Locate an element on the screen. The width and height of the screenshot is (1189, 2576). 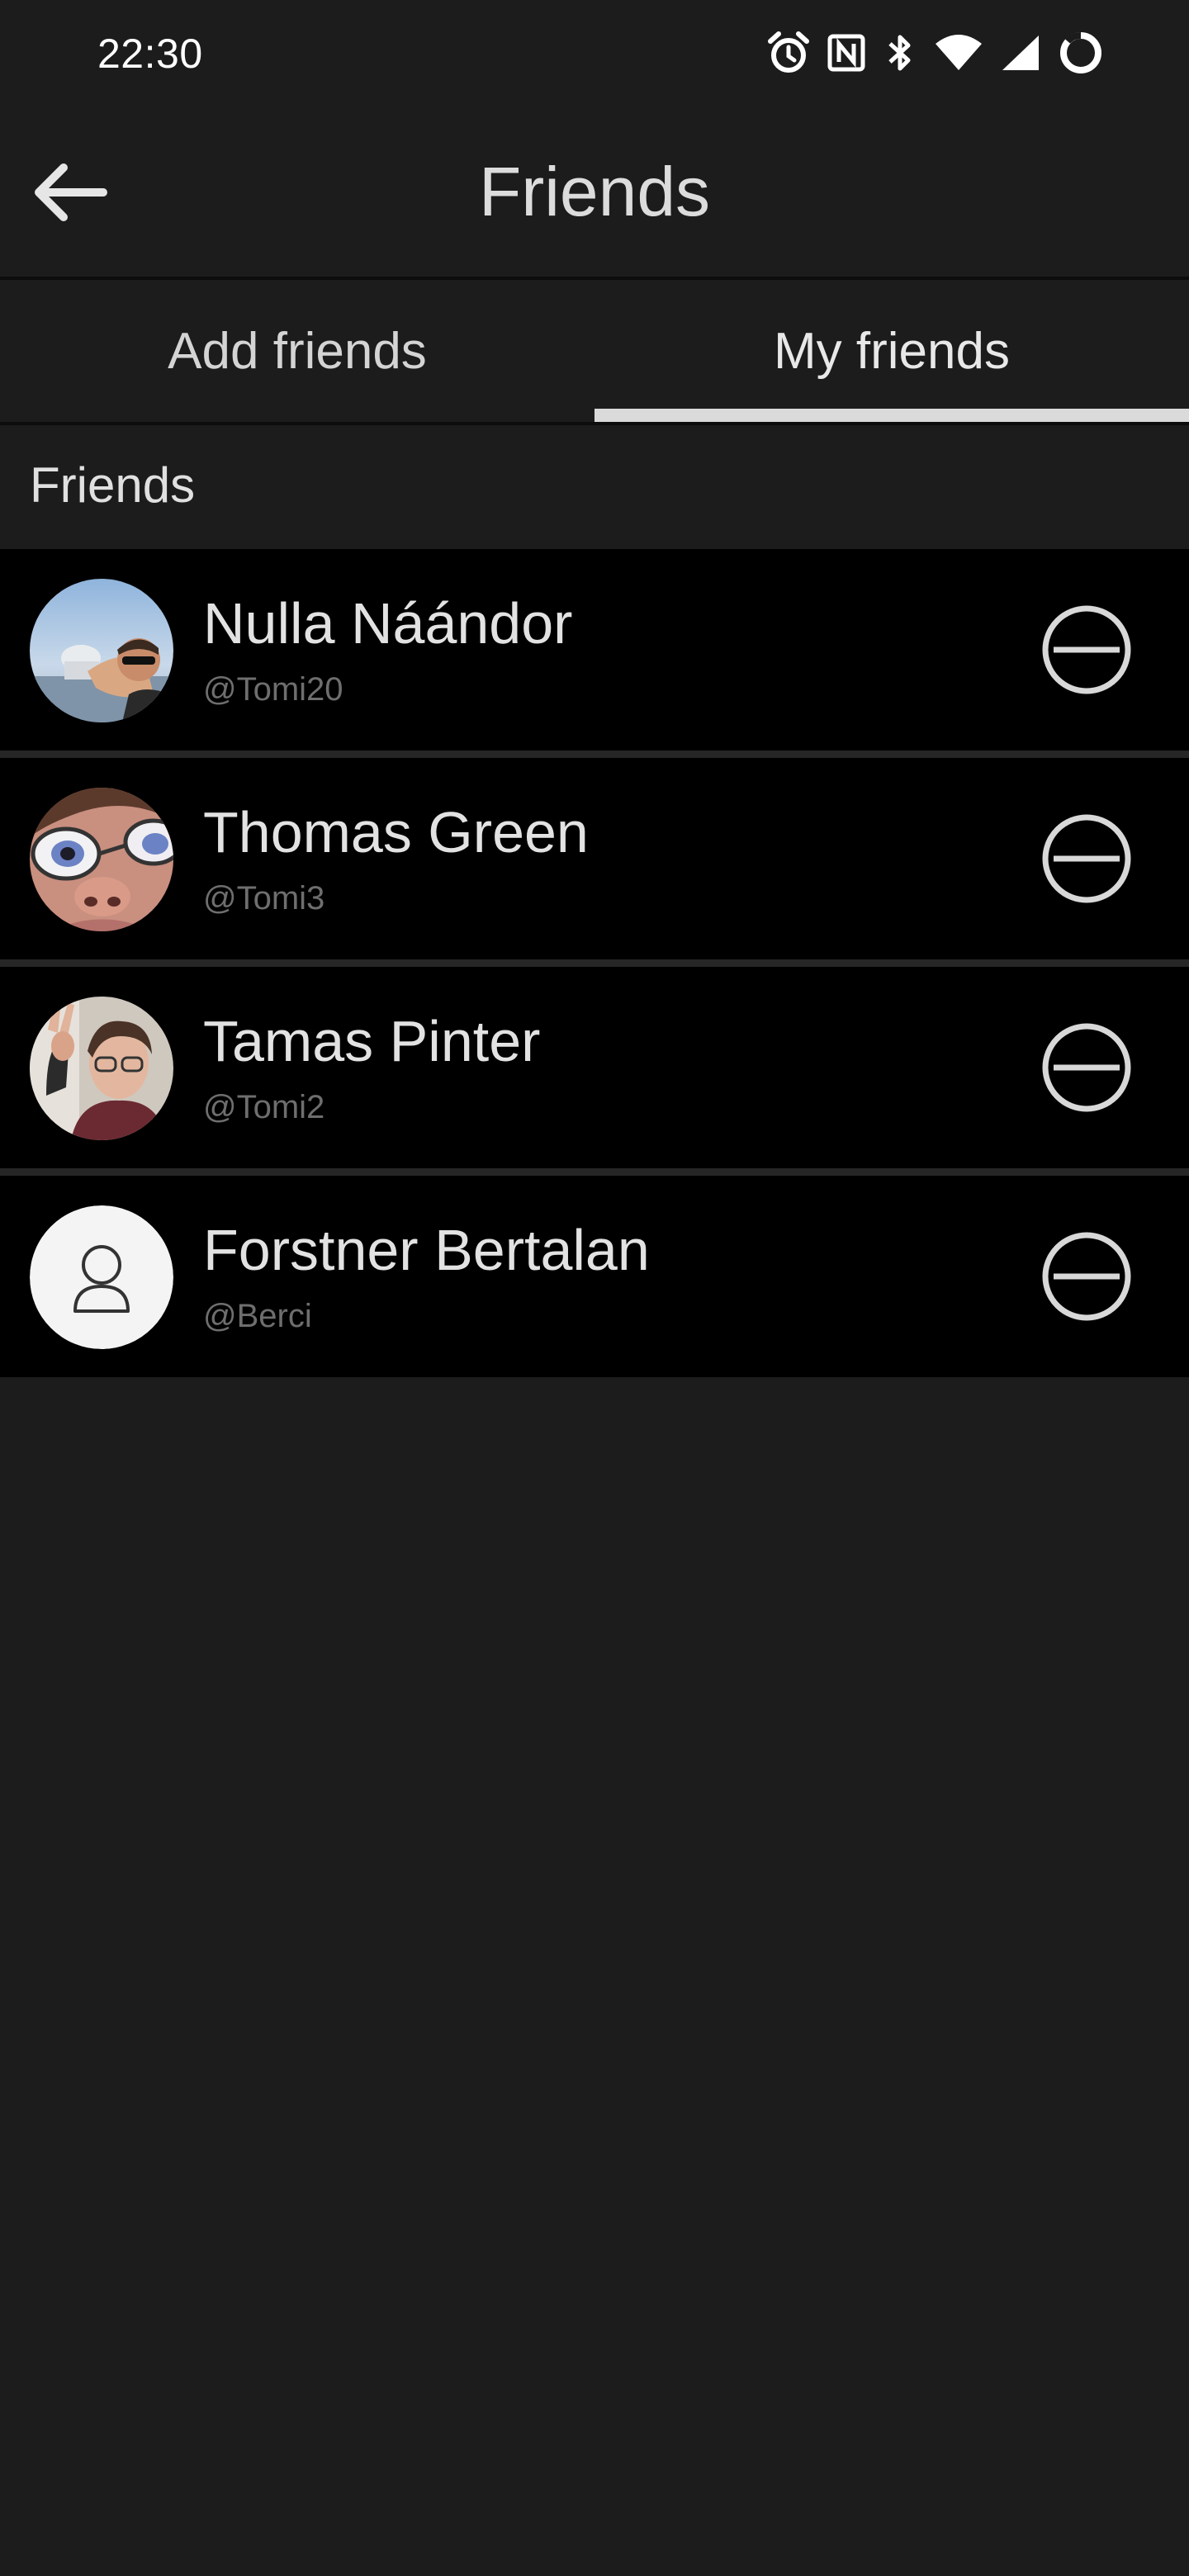
friend-name: Nulla Náándor is located at coordinates (388, 623).